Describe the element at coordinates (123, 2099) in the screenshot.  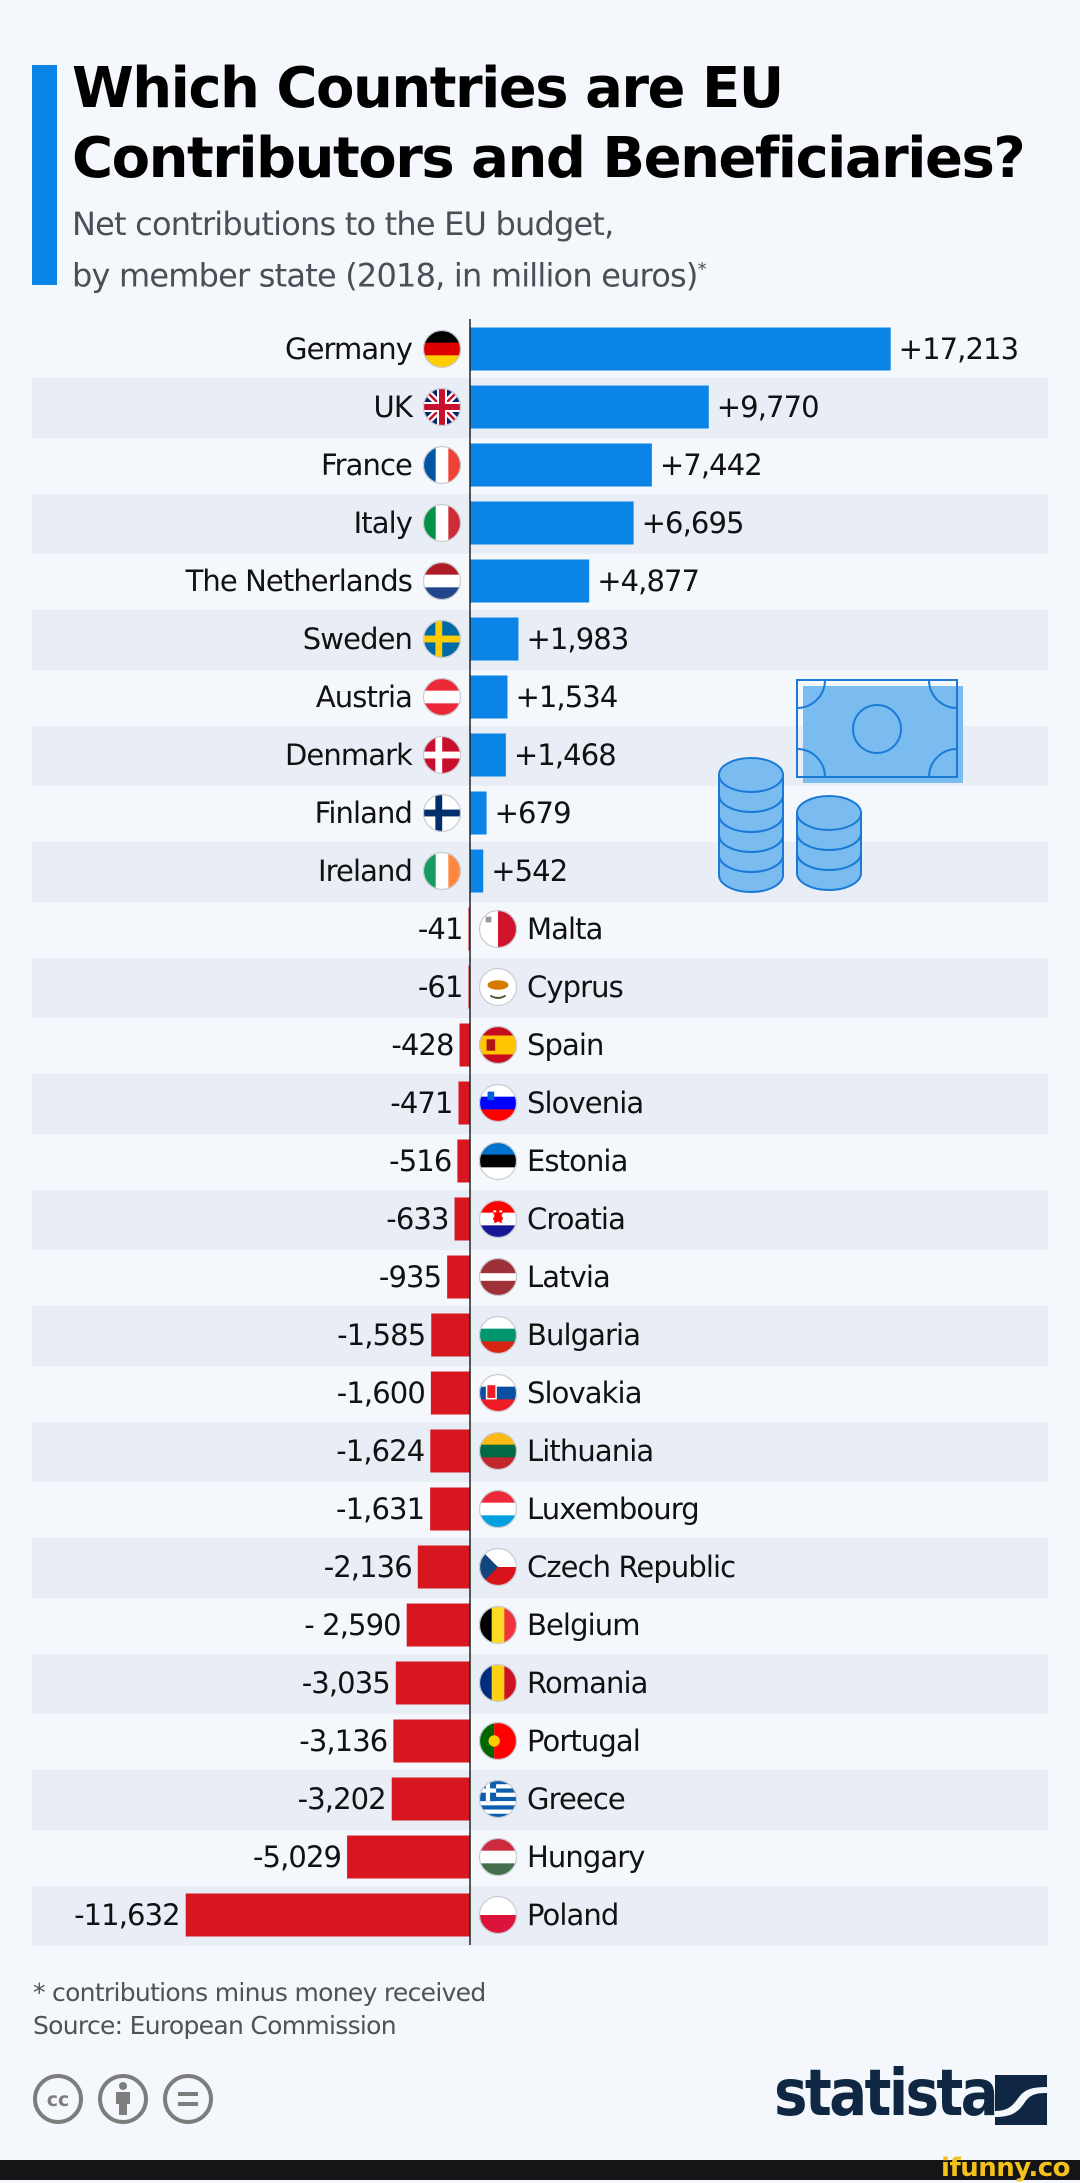
I see `attribution-icon` at that location.